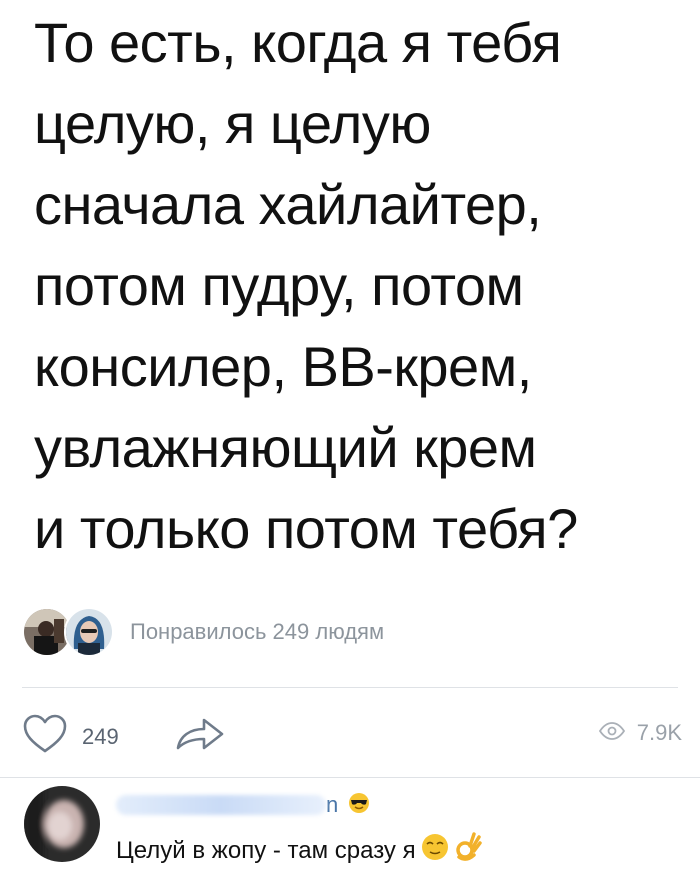 The width and height of the screenshot is (700, 879). I want to click on post-text-line: потом пудру, потом, so click(279, 285).